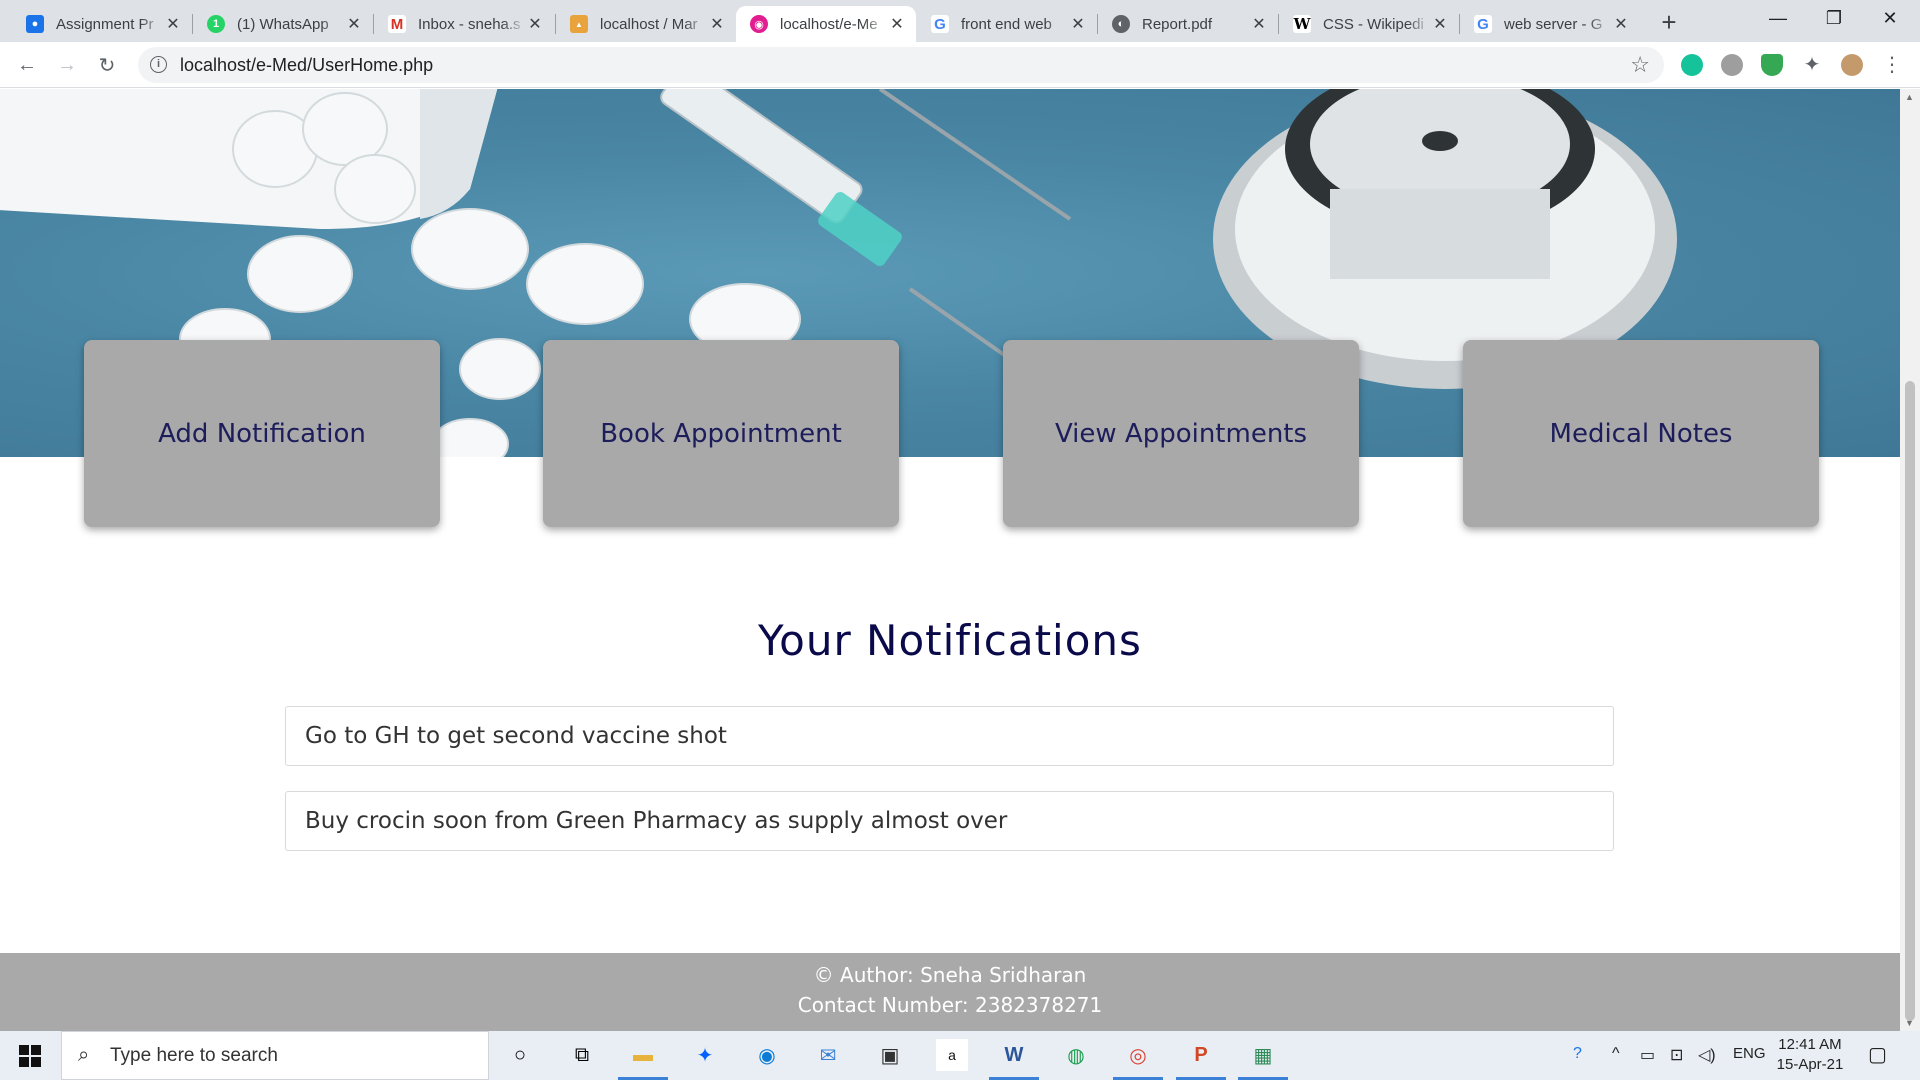  What do you see at coordinates (949, 736) in the screenshot?
I see `notification-item: Go to GH to get second vaccine shot` at bounding box center [949, 736].